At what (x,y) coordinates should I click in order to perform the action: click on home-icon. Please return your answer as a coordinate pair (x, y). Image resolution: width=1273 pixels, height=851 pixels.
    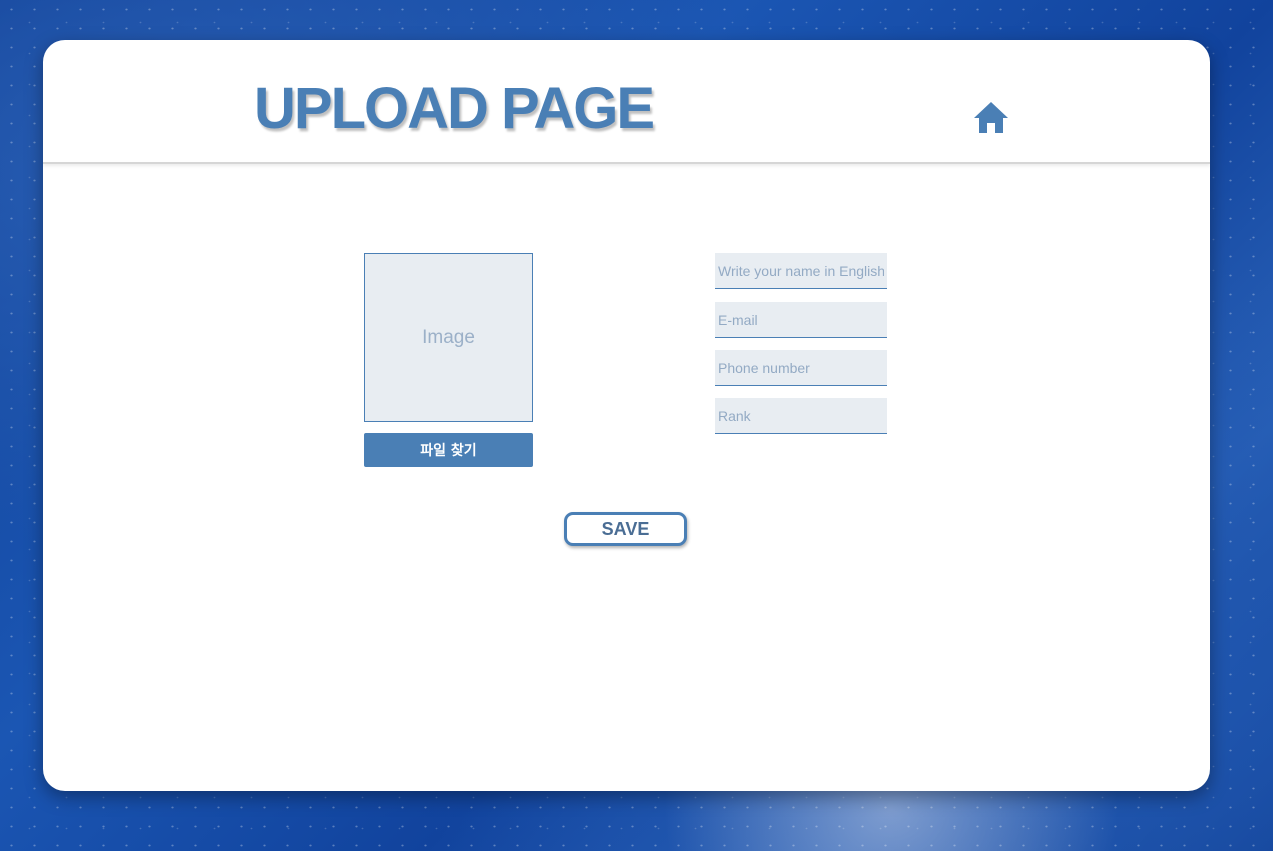
    Looking at the image, I should click on (991, 117).